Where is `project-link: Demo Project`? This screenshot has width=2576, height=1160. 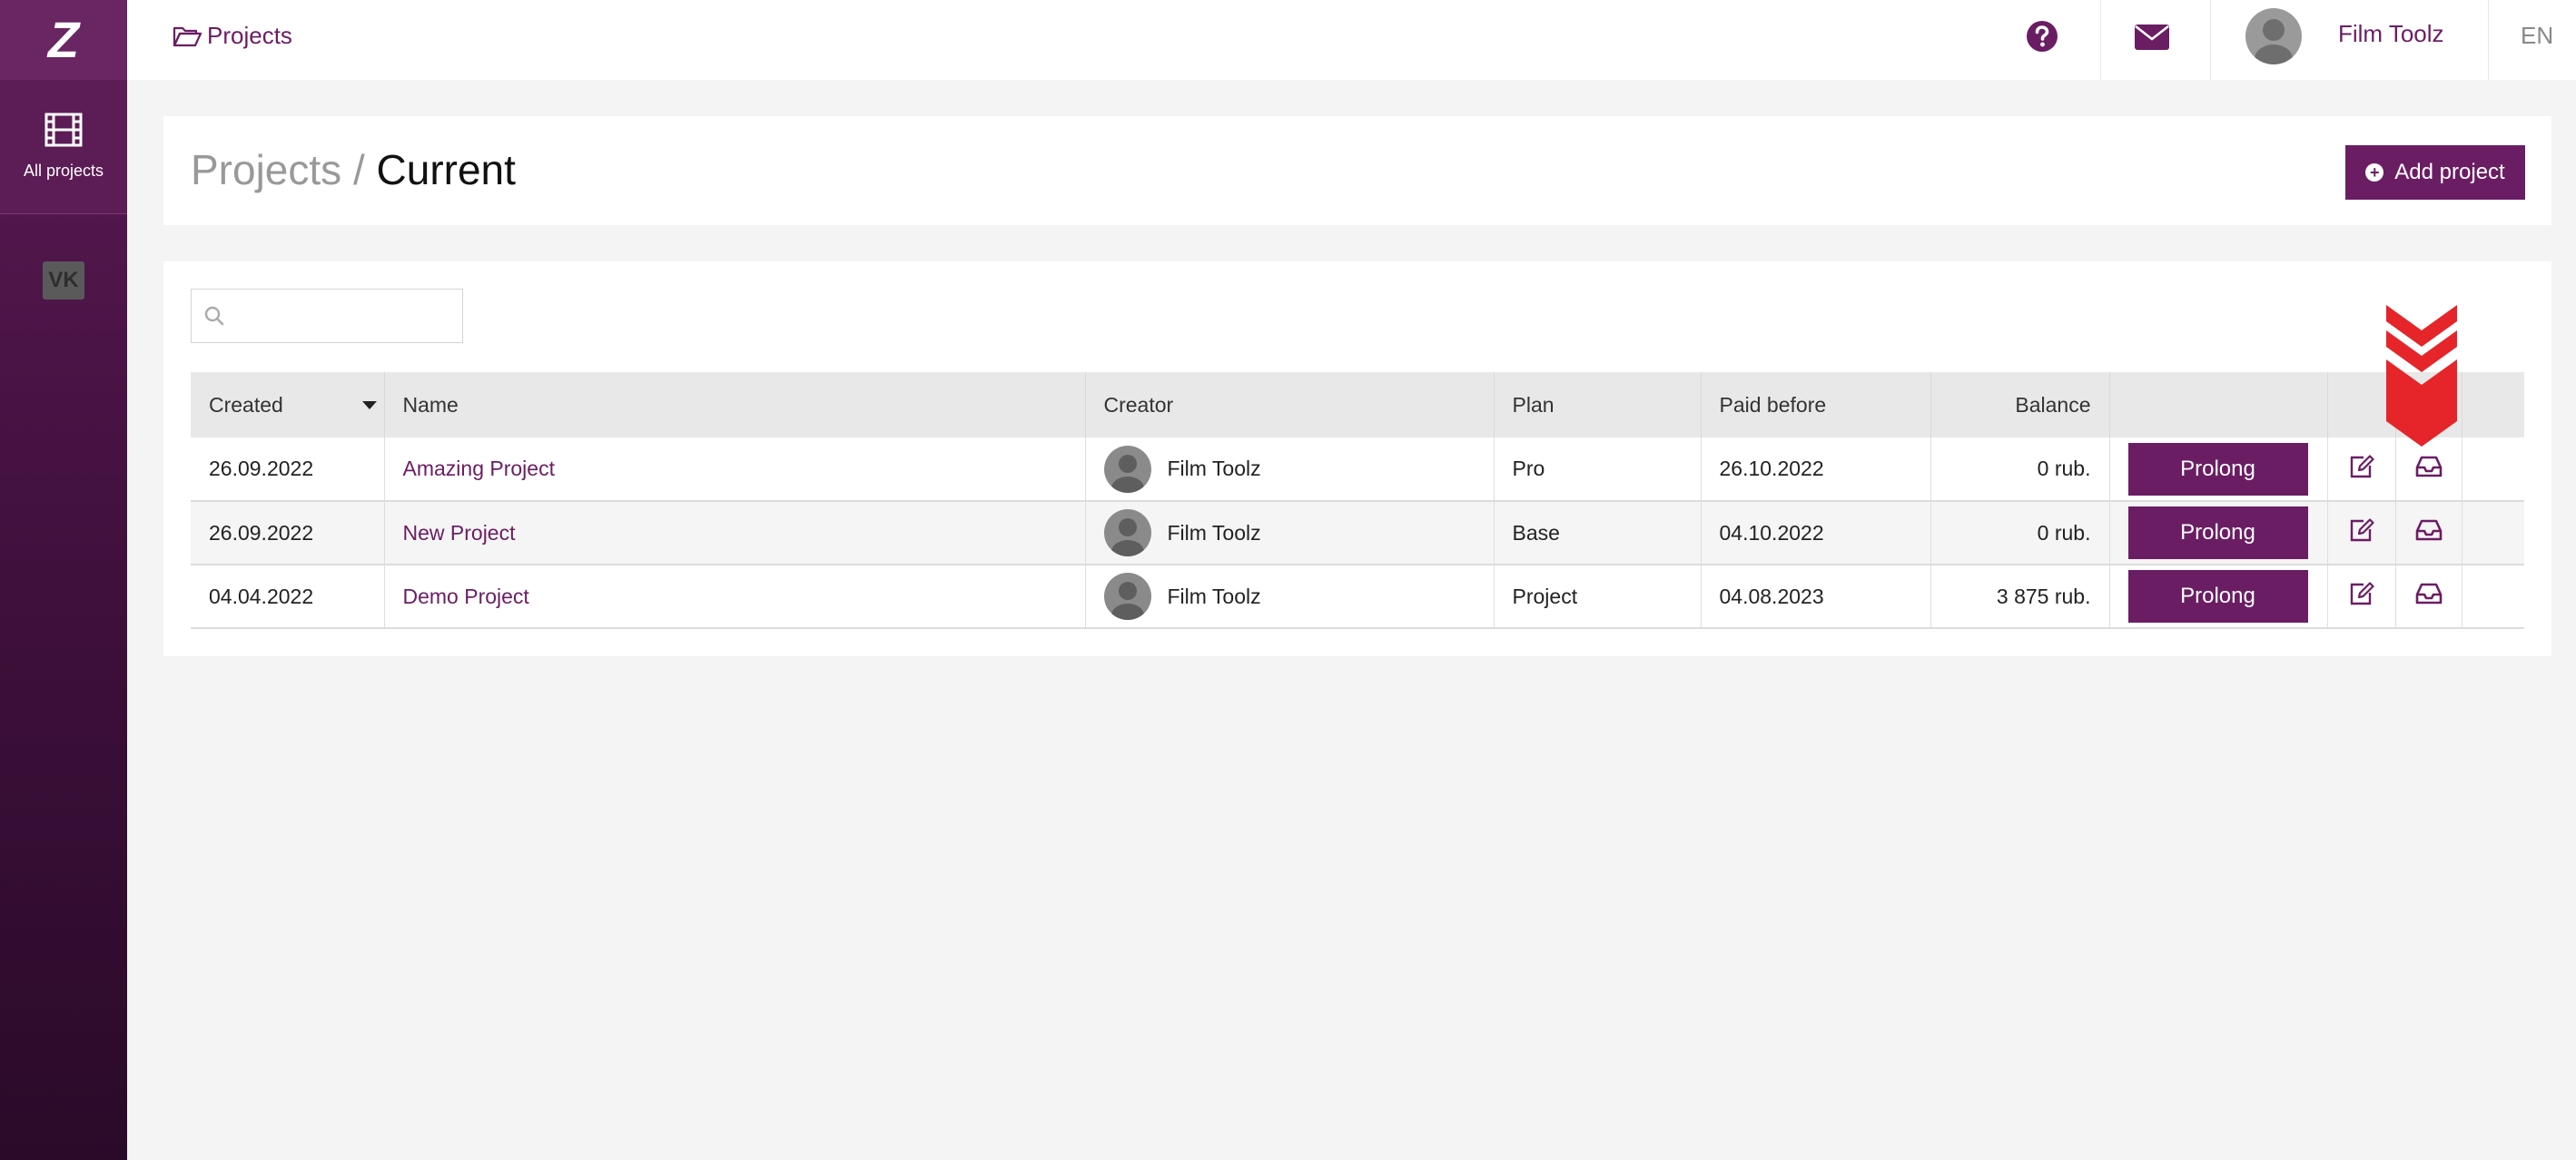
project-link: Demo Project is located at coordinates (466, 597).